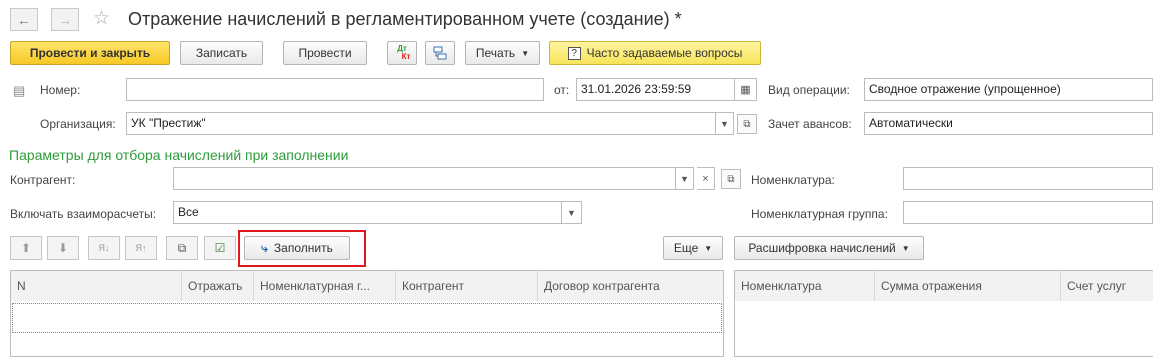 The width and height of the screenshot is (1153, 357). Describe the element at coordinates (83, 214) in the screenshot. I see `mutual-settlements-label: Включать взаиморасчеты:` at that location.